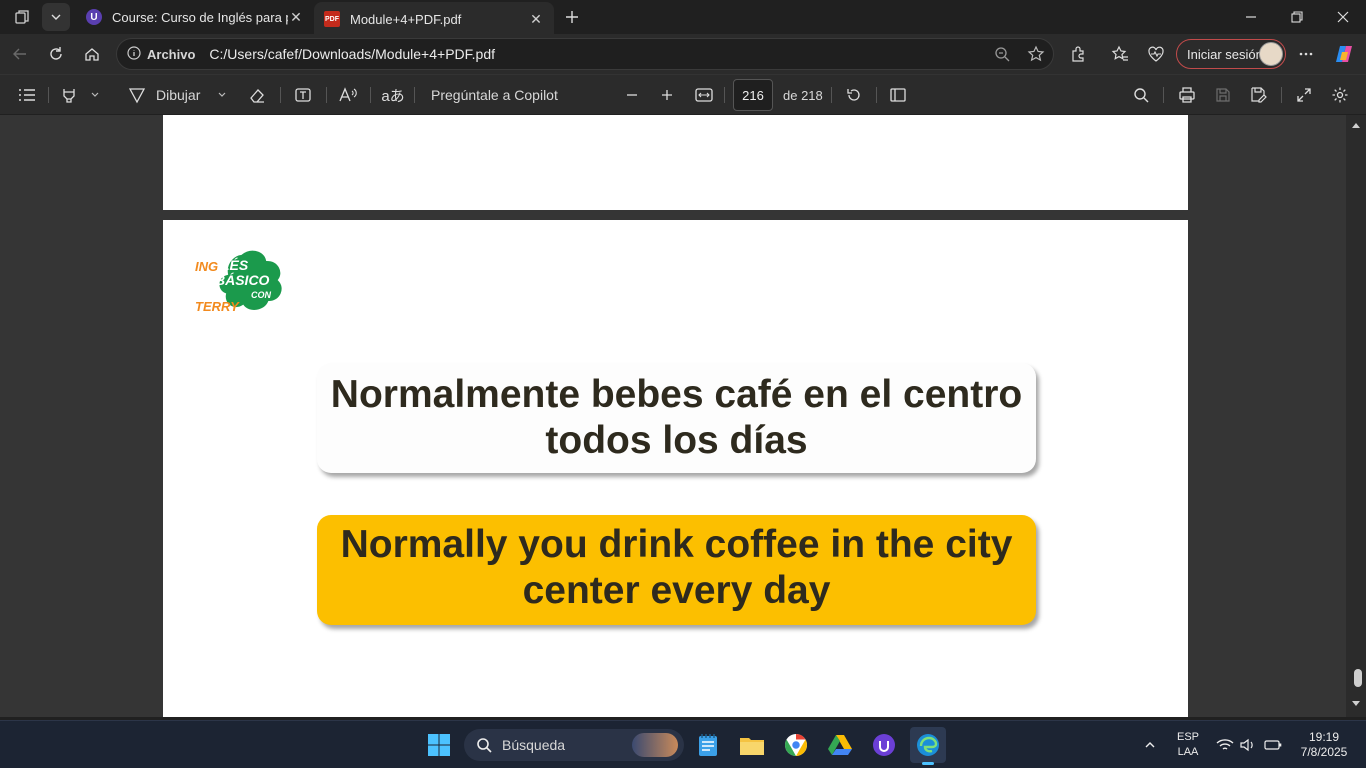  What do you see at coordinates (1188, 752) in the screenshot?
I see `keyboard-layout-code: LAA` at bounding box center [1188, 752].